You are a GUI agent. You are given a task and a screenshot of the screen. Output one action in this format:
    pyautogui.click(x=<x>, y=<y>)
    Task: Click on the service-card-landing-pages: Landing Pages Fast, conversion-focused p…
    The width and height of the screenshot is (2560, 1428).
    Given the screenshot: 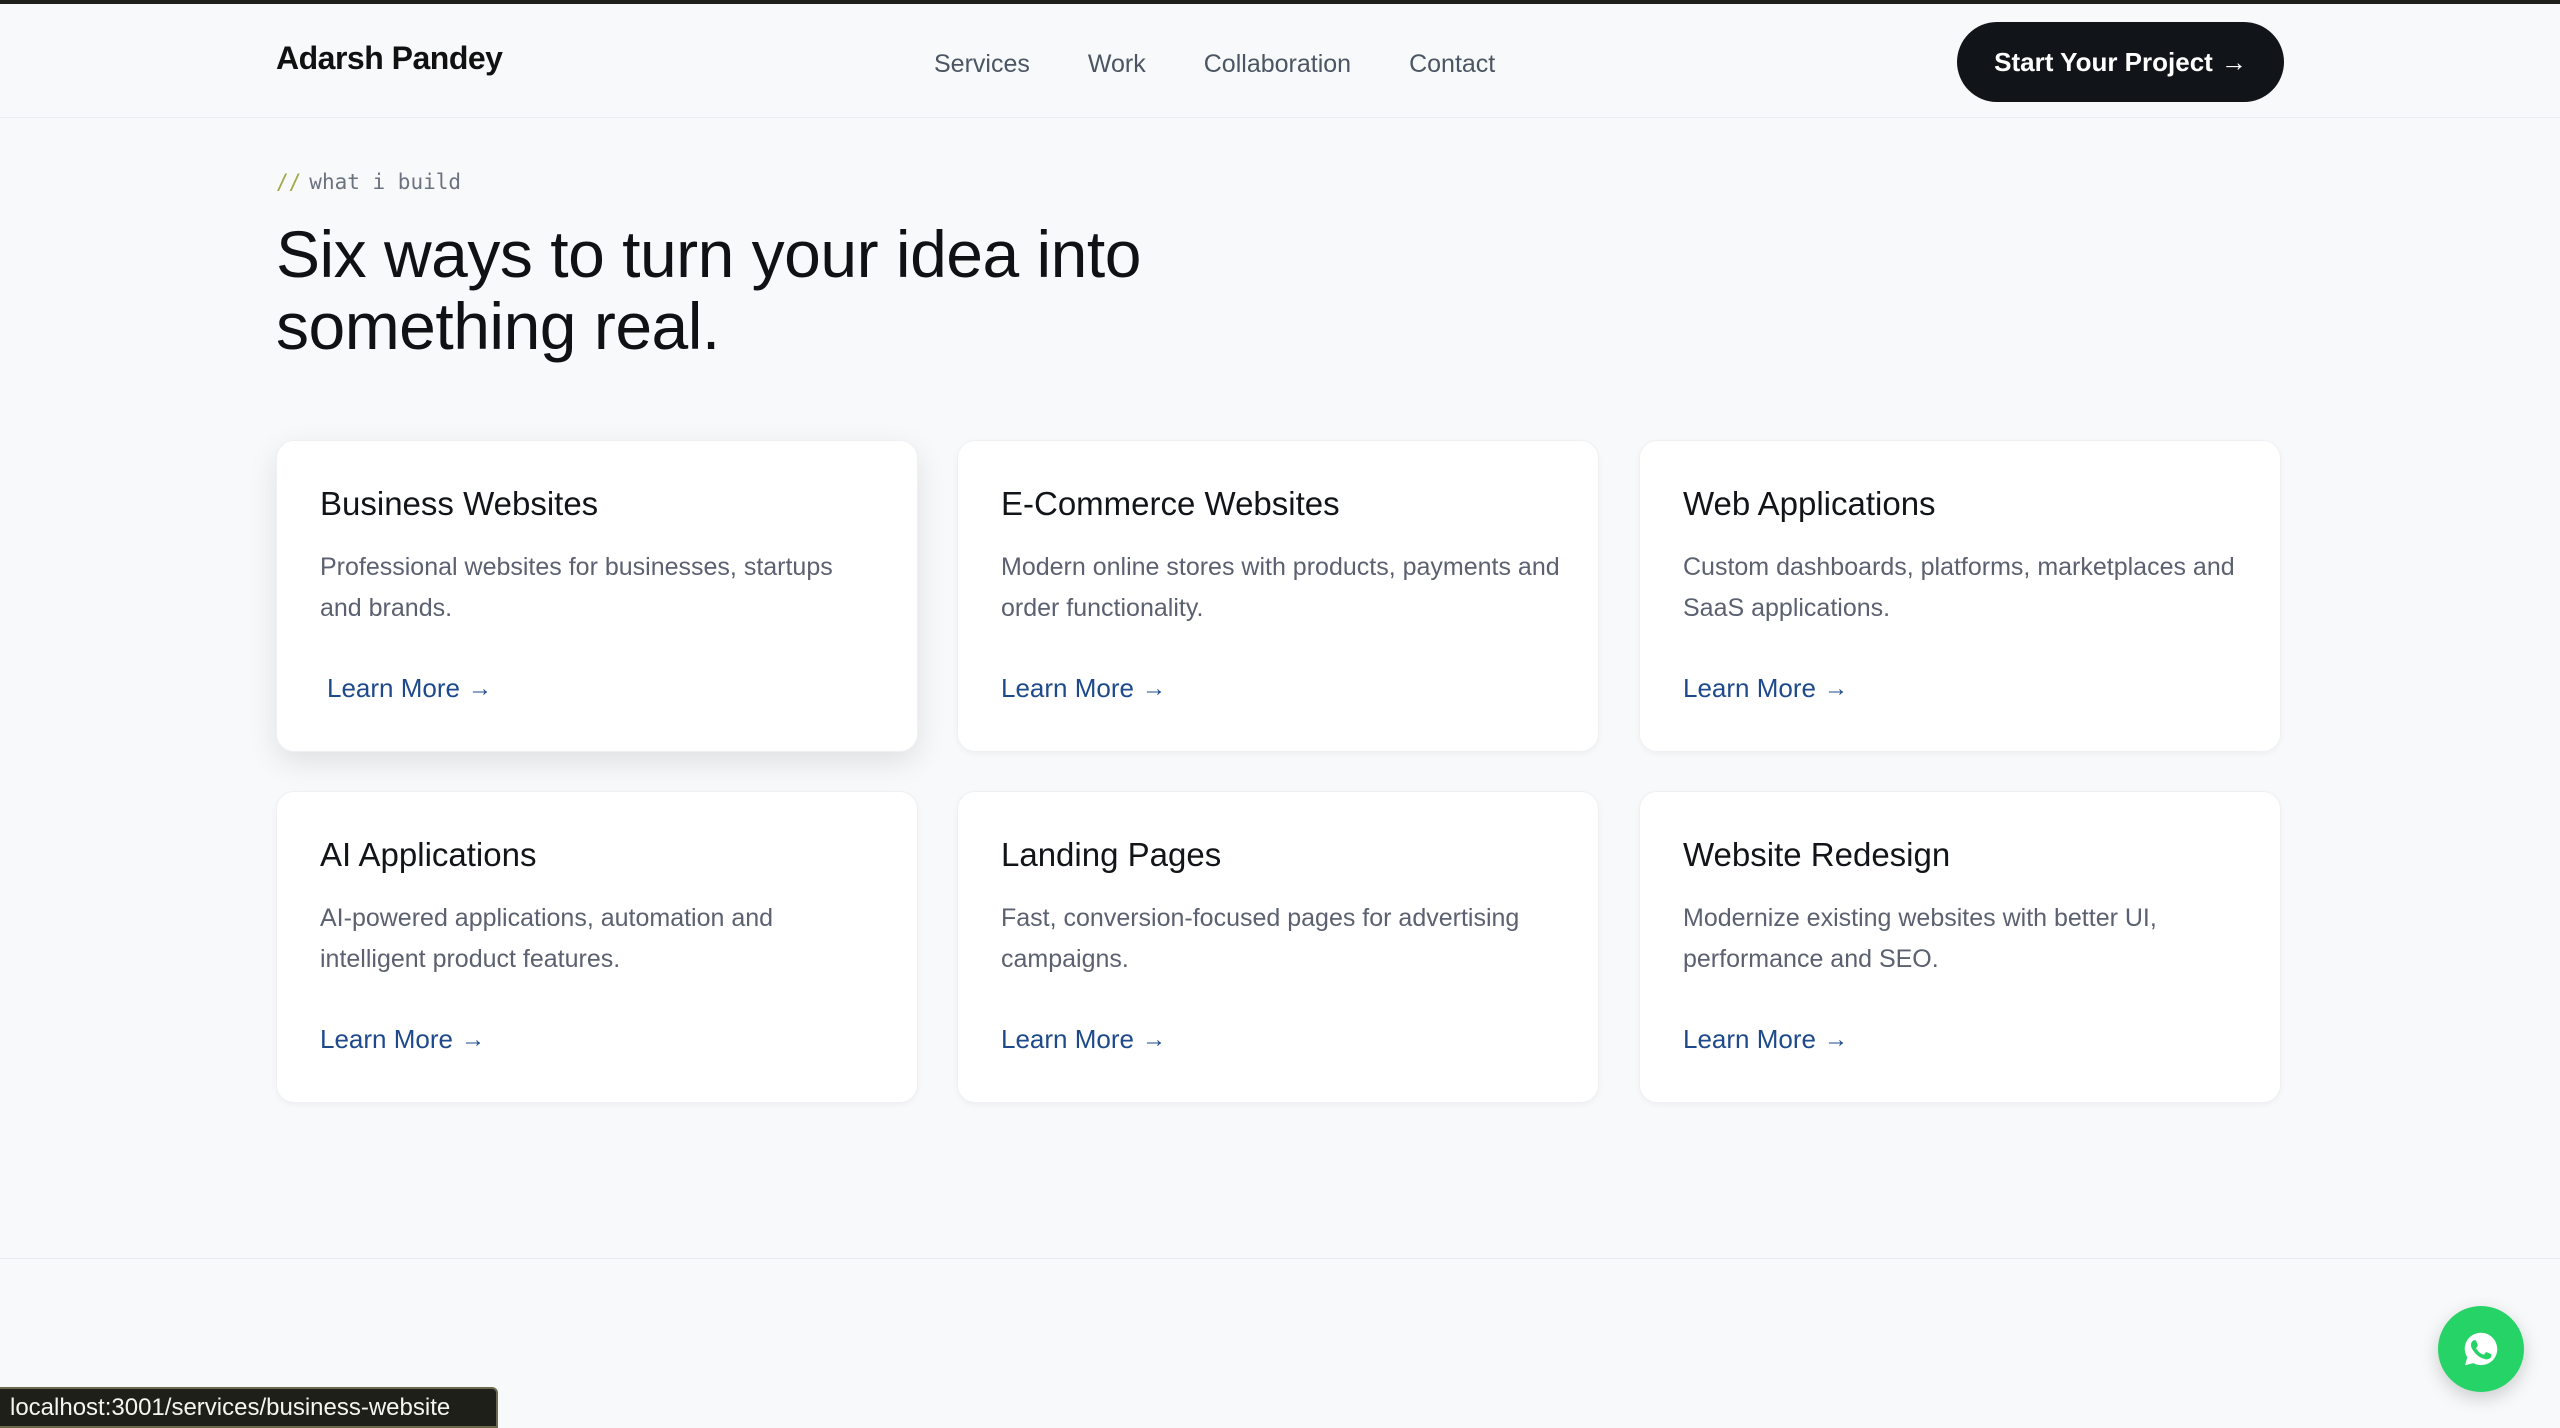 What is the action you would take?
    pyautogui.click(x=1278, y=947)
    